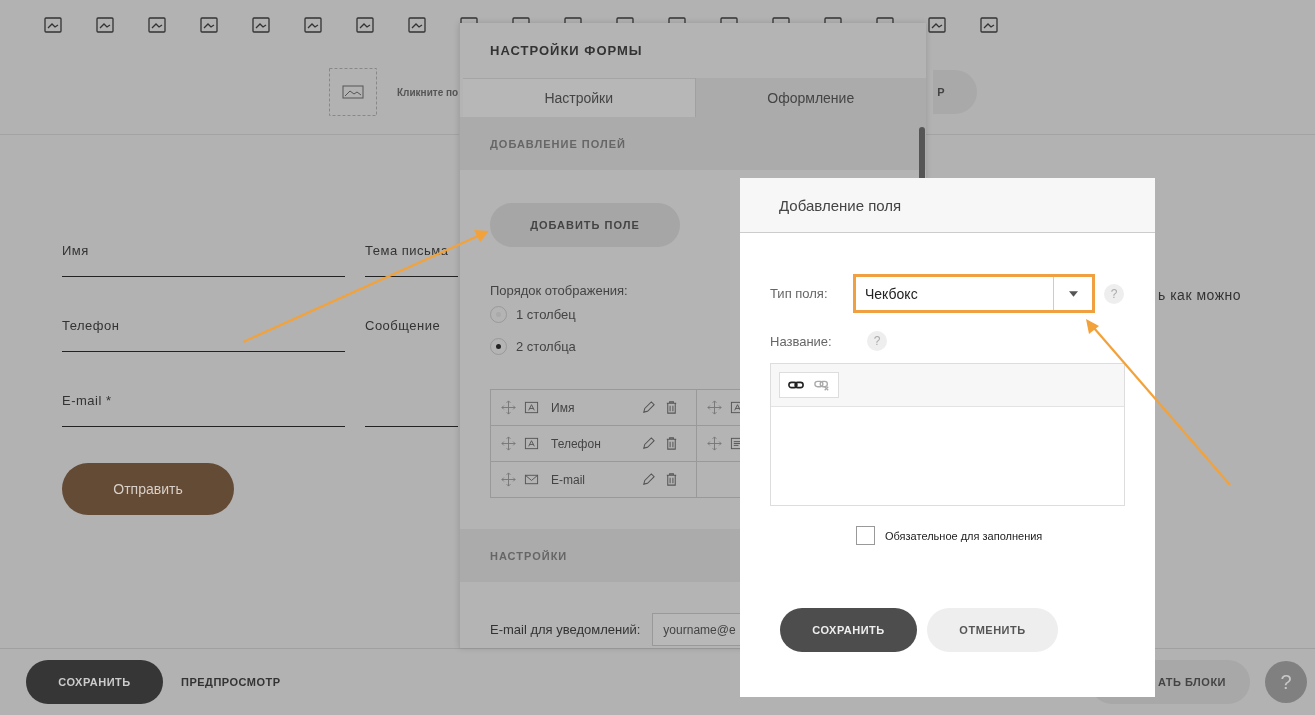 The height and width of the screenshot is (715, 1315). What do you see at coordinates (693, 143) in the screenshot?
I see `section-header: ДОБАВЛЕНИЕ ПОЛЕЙ` at bounding box center [693, 143].